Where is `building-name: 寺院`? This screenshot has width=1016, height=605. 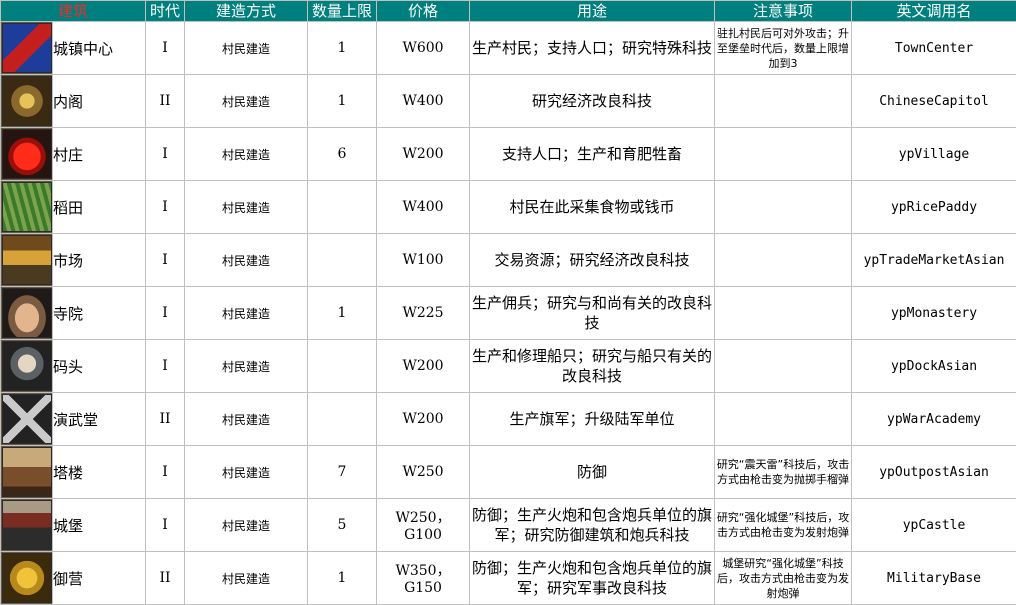
building-name: 寺院 is located at coordinates (99, 313).